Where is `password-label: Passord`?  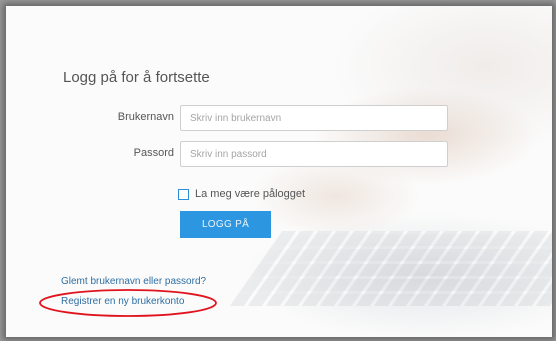
password-label: Passord is located at coordinates (153, 153).